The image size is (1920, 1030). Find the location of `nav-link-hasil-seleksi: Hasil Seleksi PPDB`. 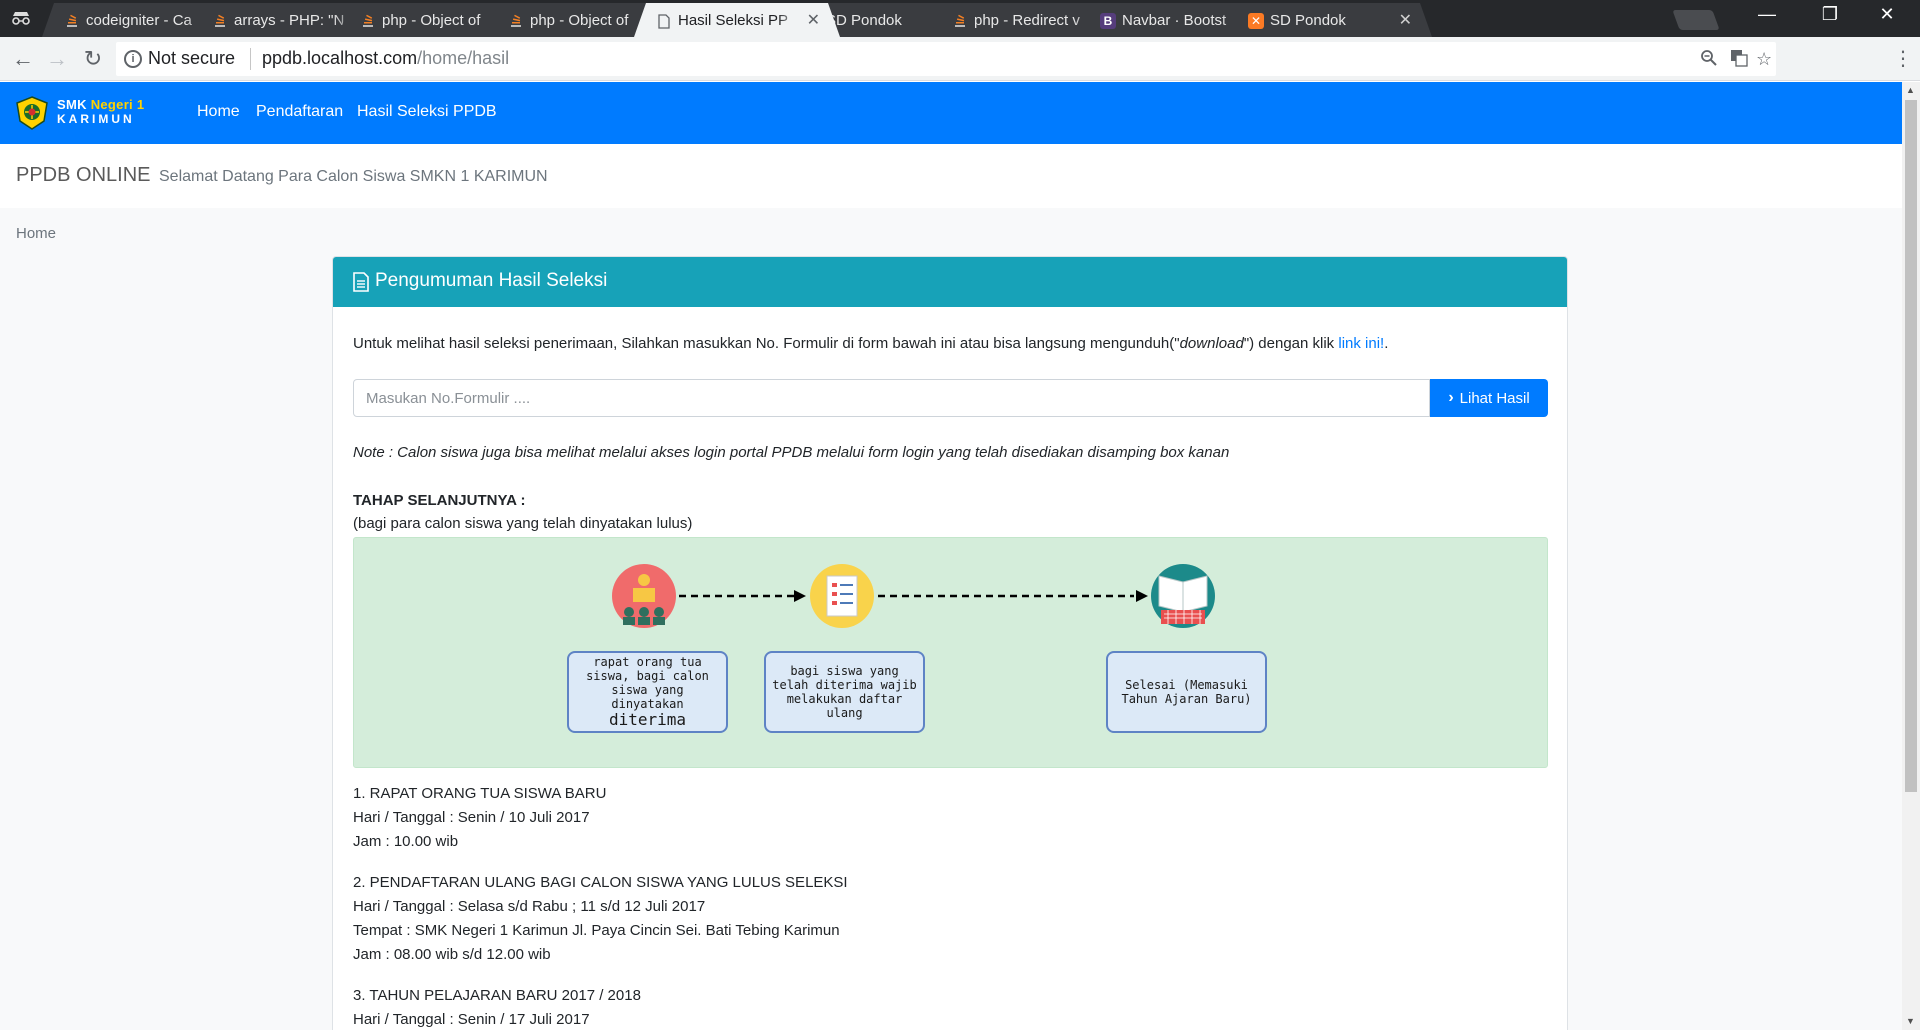

nav-link-hasil-seleksi: Hasil Seleksi PPDB is located at coordinates (427, 112).